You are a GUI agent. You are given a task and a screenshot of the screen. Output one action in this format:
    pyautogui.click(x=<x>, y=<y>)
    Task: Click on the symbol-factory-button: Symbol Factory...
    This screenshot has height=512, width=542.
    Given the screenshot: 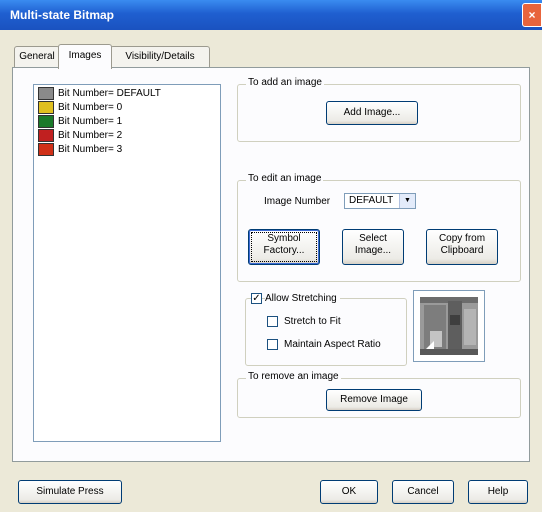 What is the action you would take?
    pyautogui.click(x=284, y=247)
    